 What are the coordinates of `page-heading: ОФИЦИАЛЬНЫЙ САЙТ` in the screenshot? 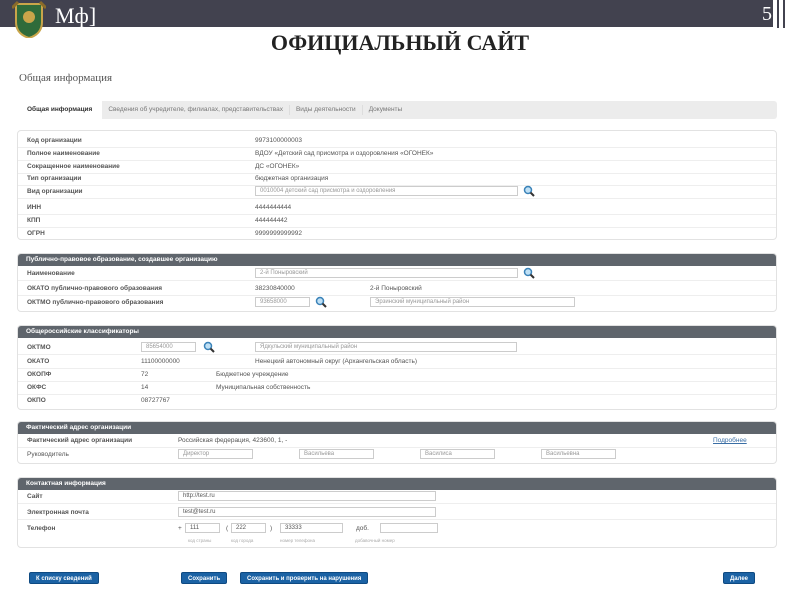 It's located at (400, 42).